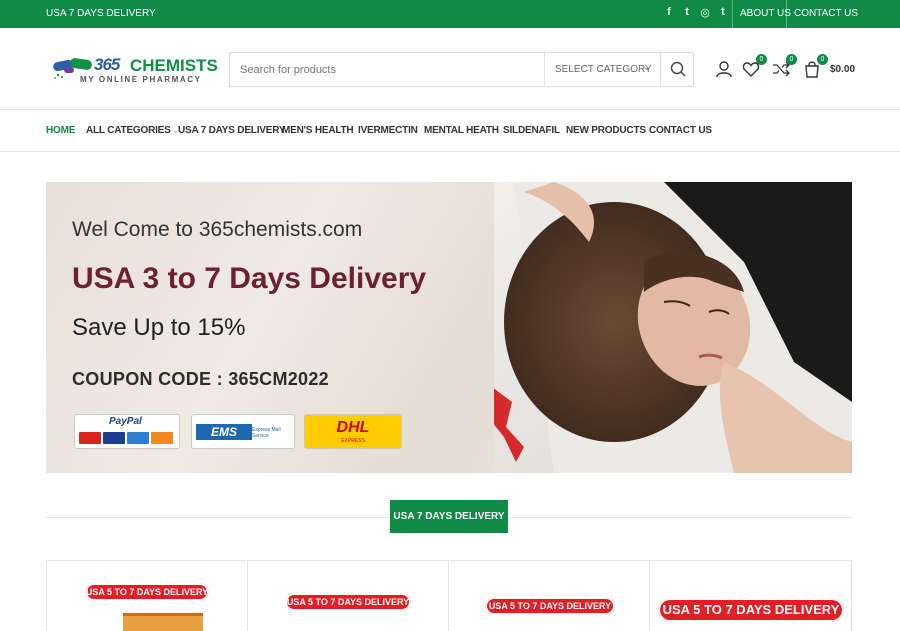 This screenshot has width=900, height=631. Describe the element at coordinates (647, 67) in the screenshot. I see `chevron-down-icon: ⌄` at that location.